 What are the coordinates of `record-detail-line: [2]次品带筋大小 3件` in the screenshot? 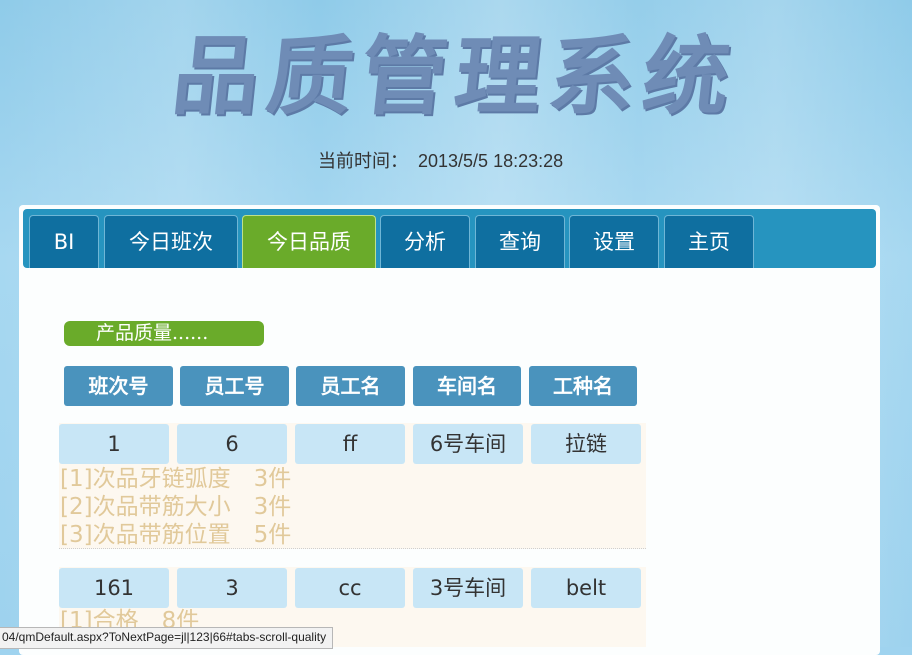 It's located at (176, 507).